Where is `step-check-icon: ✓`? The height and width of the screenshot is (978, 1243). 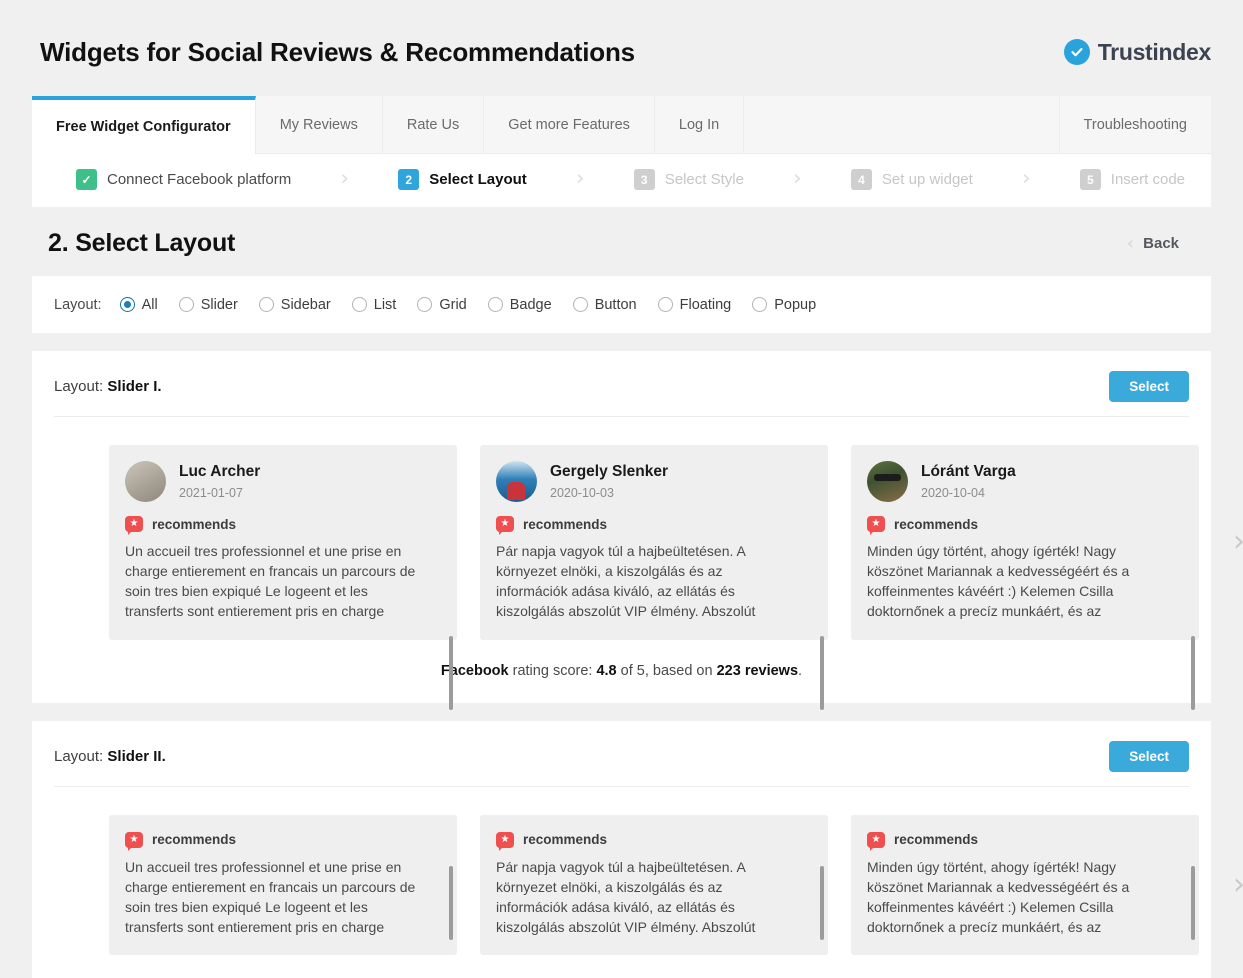 step-check-icon: ✓ is located at coordinates (86, 179).